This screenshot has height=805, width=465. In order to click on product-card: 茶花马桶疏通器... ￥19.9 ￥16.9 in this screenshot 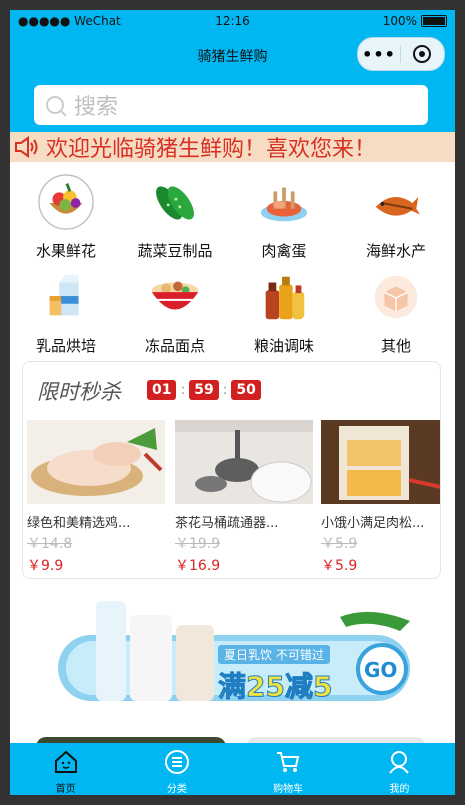, I will do `click(244, 495)`.